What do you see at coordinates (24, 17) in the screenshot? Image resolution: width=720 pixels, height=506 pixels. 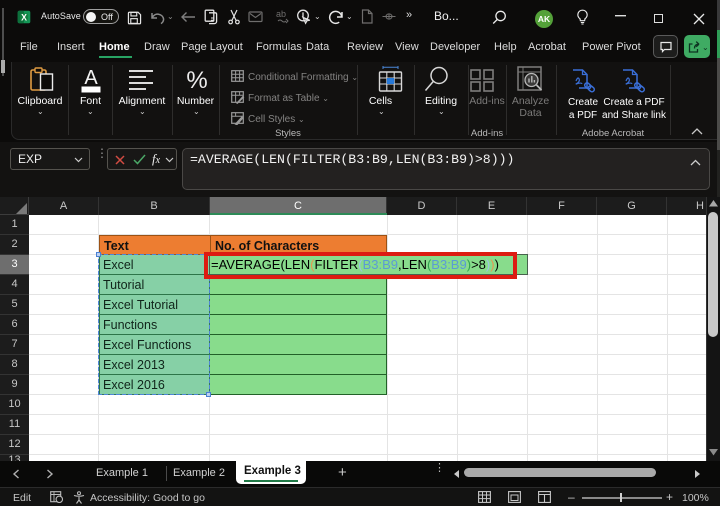 I see `svg-text: X` at bounding box center [24, 17].